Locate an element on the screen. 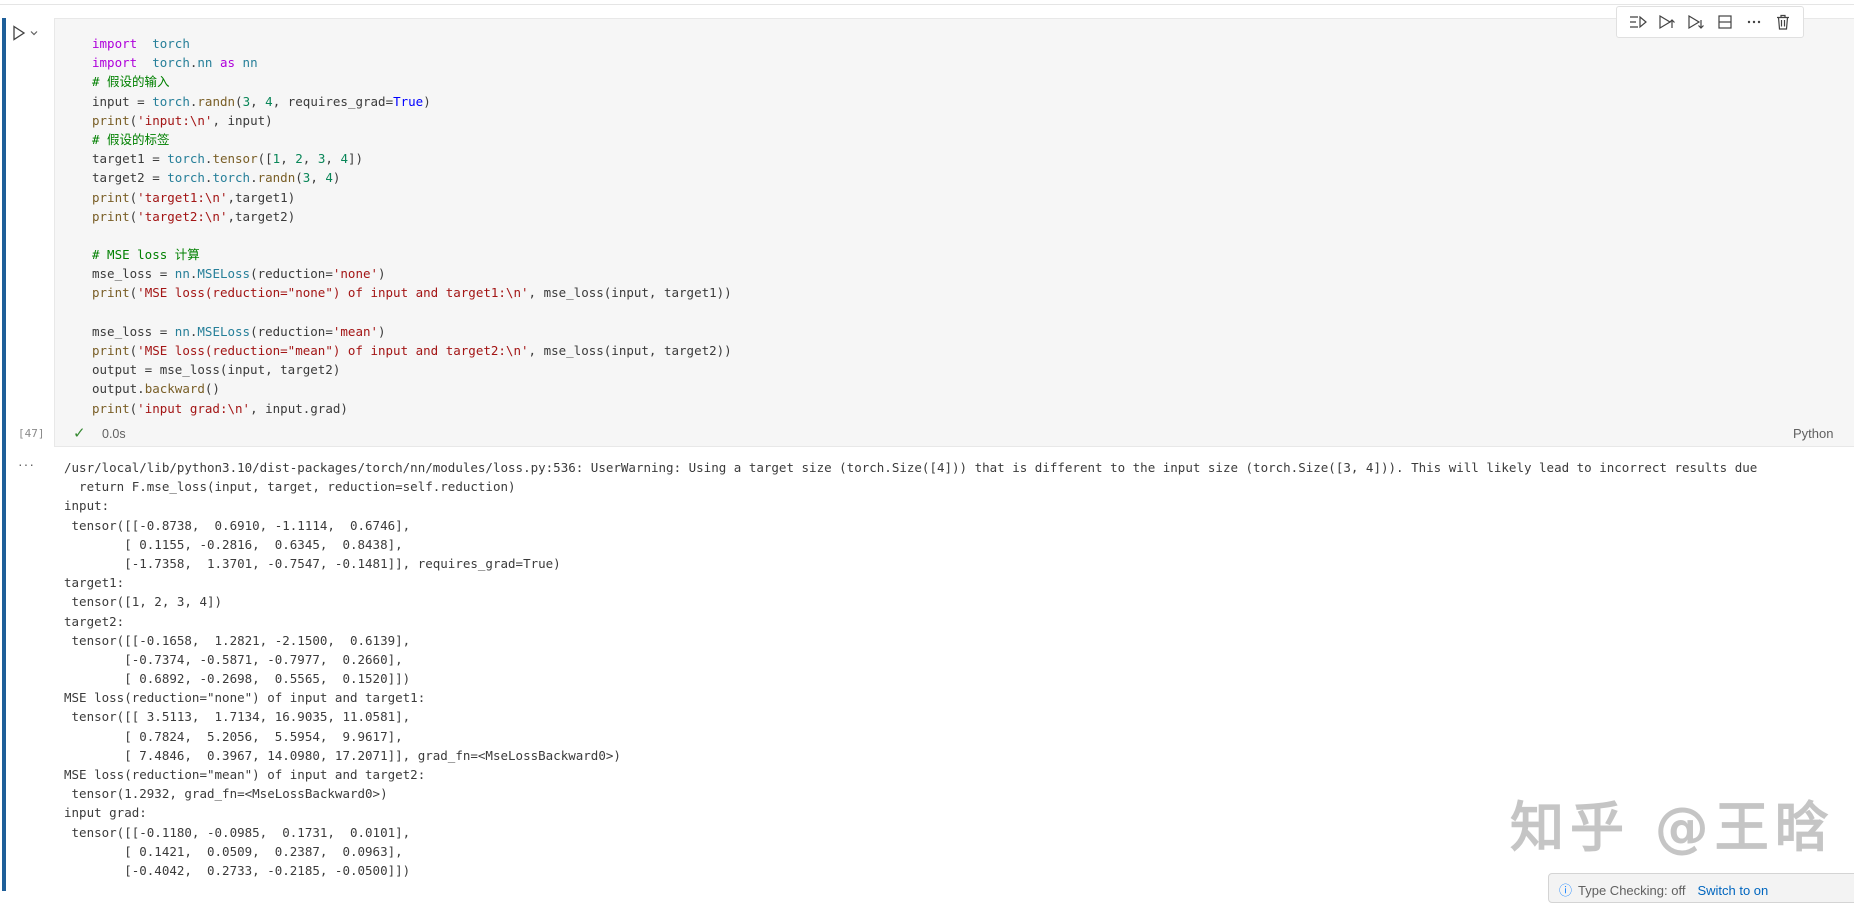 The height and width of the screenshot is (903, 1854). output-line: [ 0.1155, -0.2816, 0.6345, 0.8438], is located at coordinates (233, 544).